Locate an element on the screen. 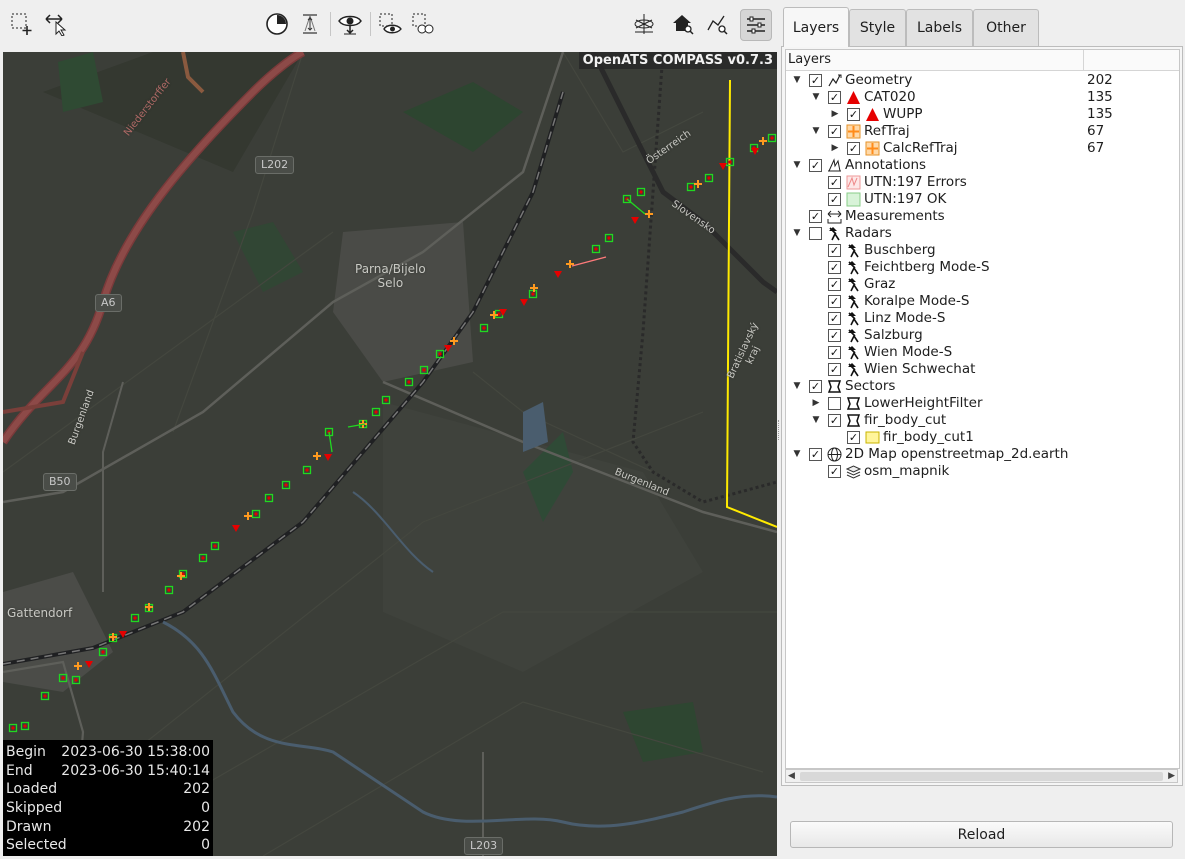 The width and height of the screenshot is (1185, 859). scroll-left-icon: ◀ is located at coordinates (791, 776).